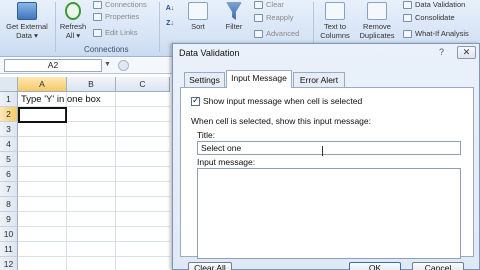  Describe the element at coordinates (9, 84) in the screenshot. I see `select-all-corner` at that location.